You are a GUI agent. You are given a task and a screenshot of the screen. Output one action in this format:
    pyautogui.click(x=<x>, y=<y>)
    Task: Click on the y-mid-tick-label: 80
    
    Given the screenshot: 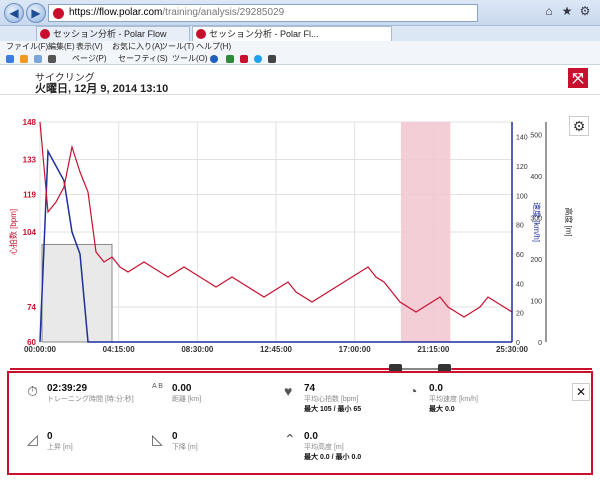 What is the action you would take?
    pyautogui.click(x=520, y=226)
    